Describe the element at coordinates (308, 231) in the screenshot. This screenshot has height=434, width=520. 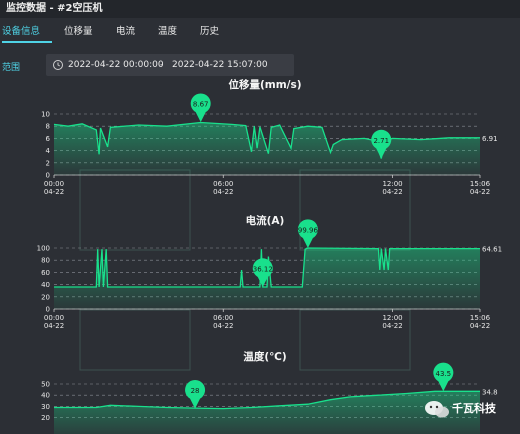
I see `marker-label: 99.96` at that location.